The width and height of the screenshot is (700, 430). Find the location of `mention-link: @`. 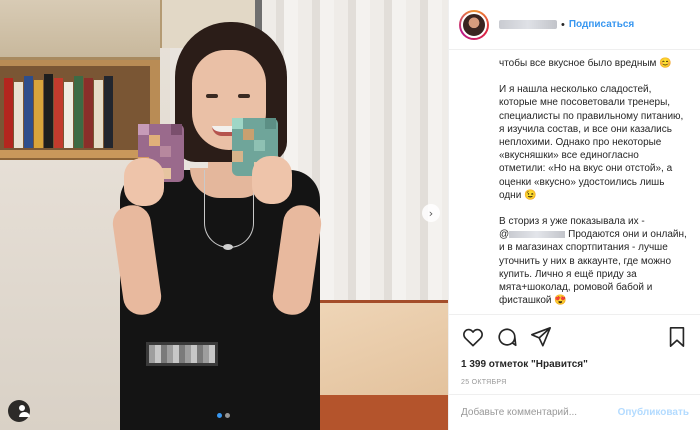

mention-link: @ is located at coordinates (533, 234).